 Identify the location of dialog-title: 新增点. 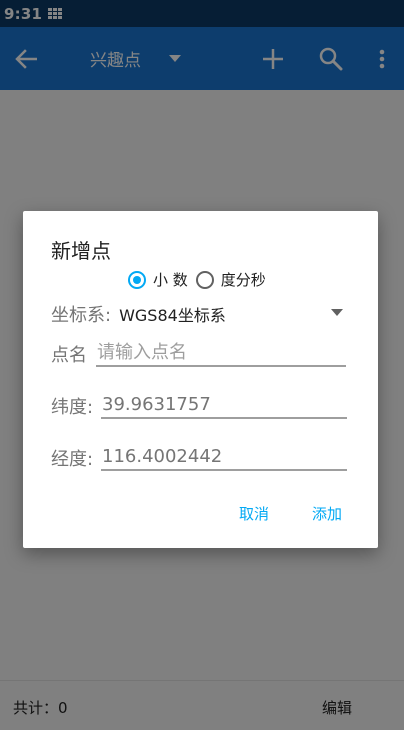
(81, 251).